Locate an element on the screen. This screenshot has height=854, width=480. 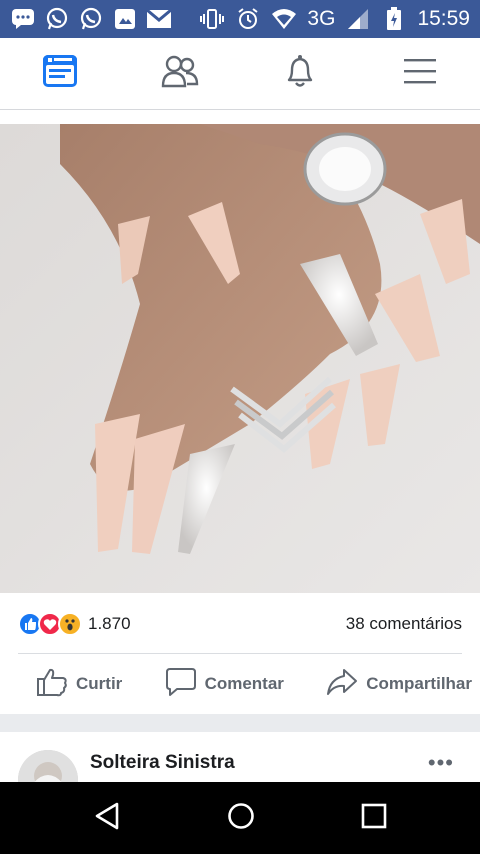
like-button: Curtir is located at coordinates (79, 684).